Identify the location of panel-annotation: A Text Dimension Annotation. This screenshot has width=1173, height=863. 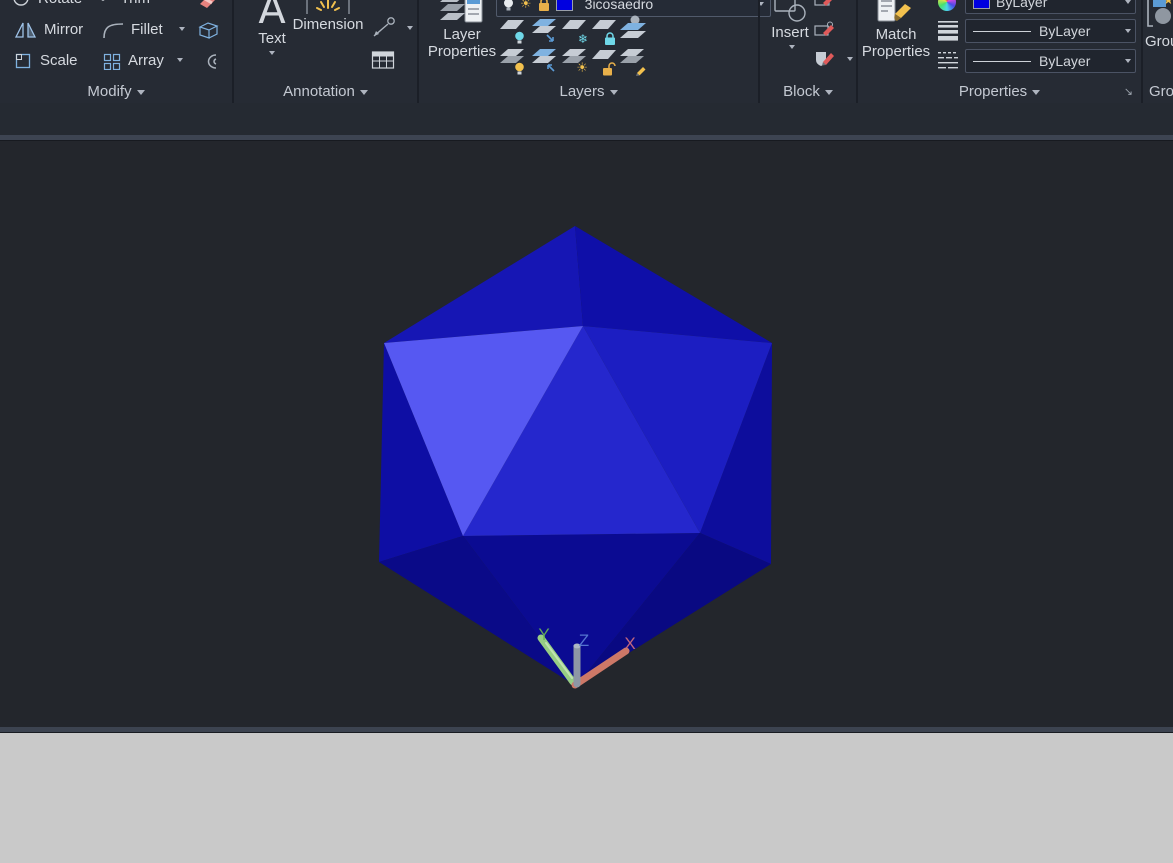
(325, 51).